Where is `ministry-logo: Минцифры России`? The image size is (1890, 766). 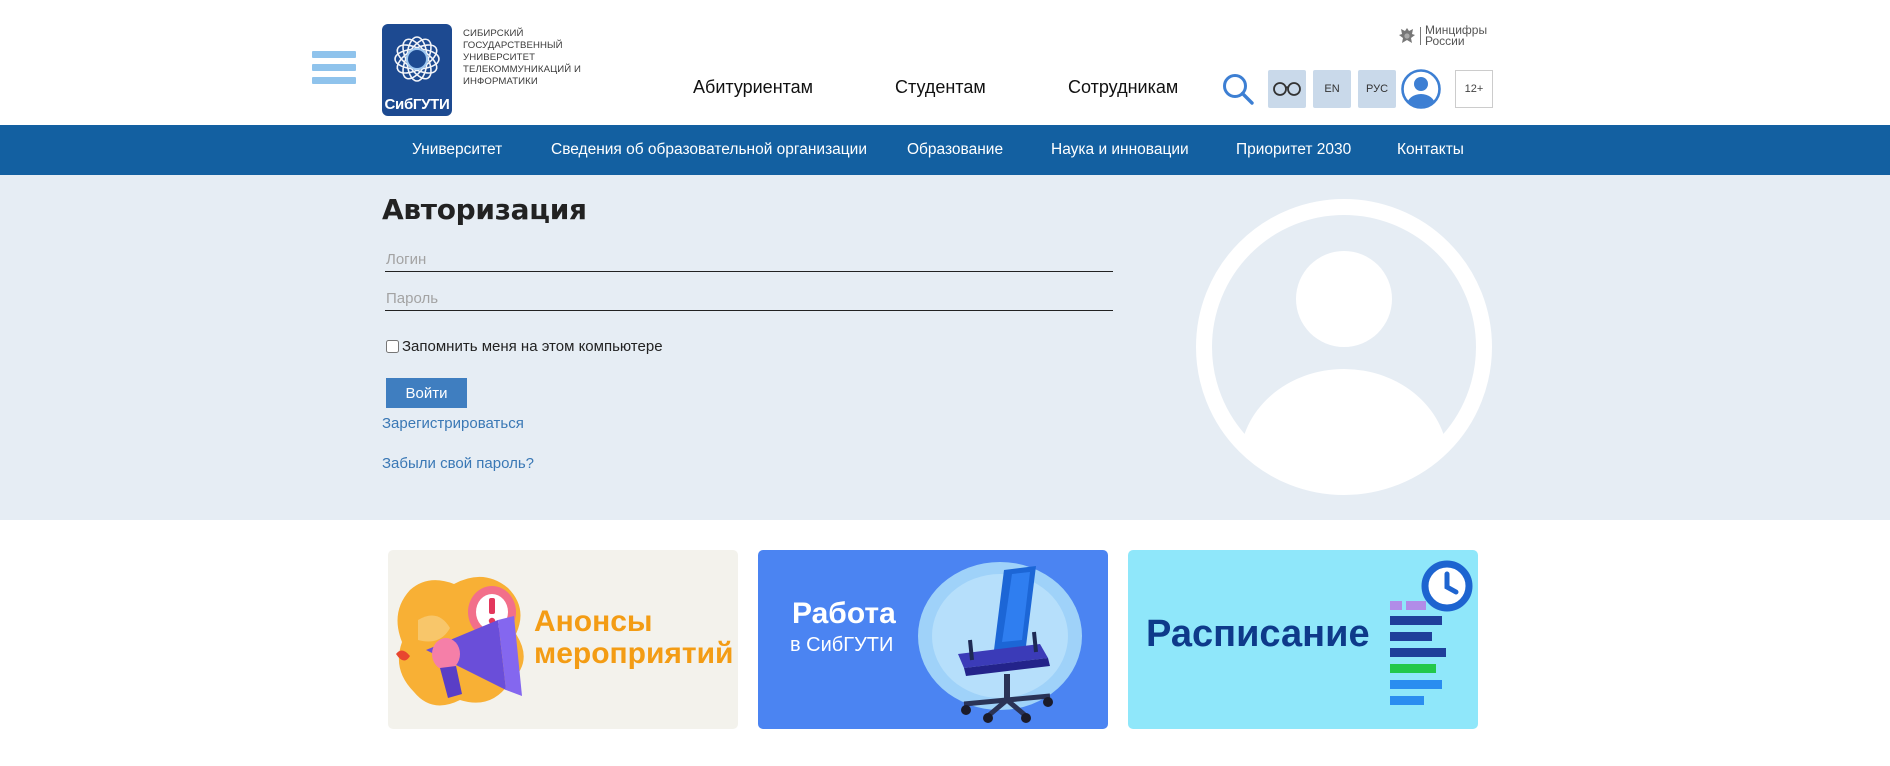 ministry-logo: Минцифры России is located at coordinates (1445, 36).